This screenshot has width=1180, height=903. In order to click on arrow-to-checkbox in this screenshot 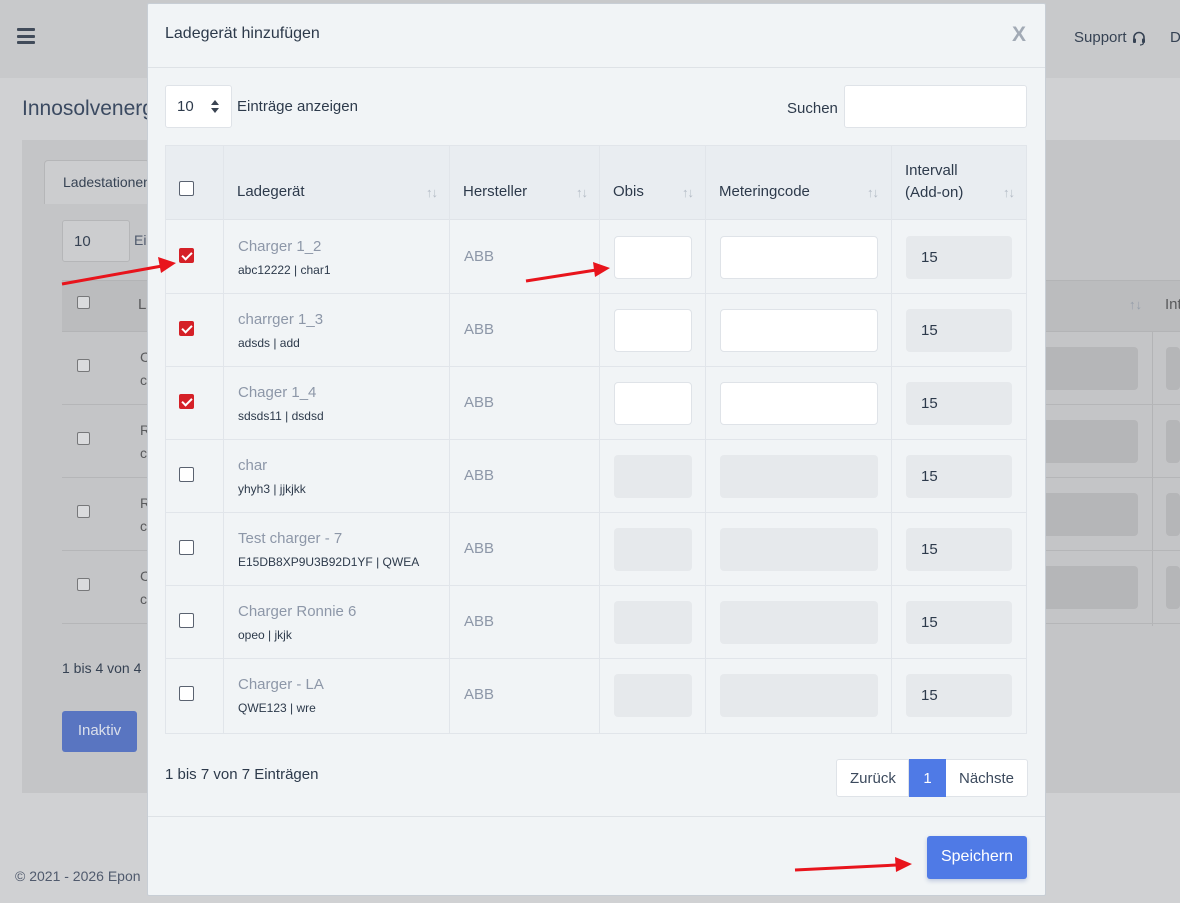, I will do `click(118, 271)`.